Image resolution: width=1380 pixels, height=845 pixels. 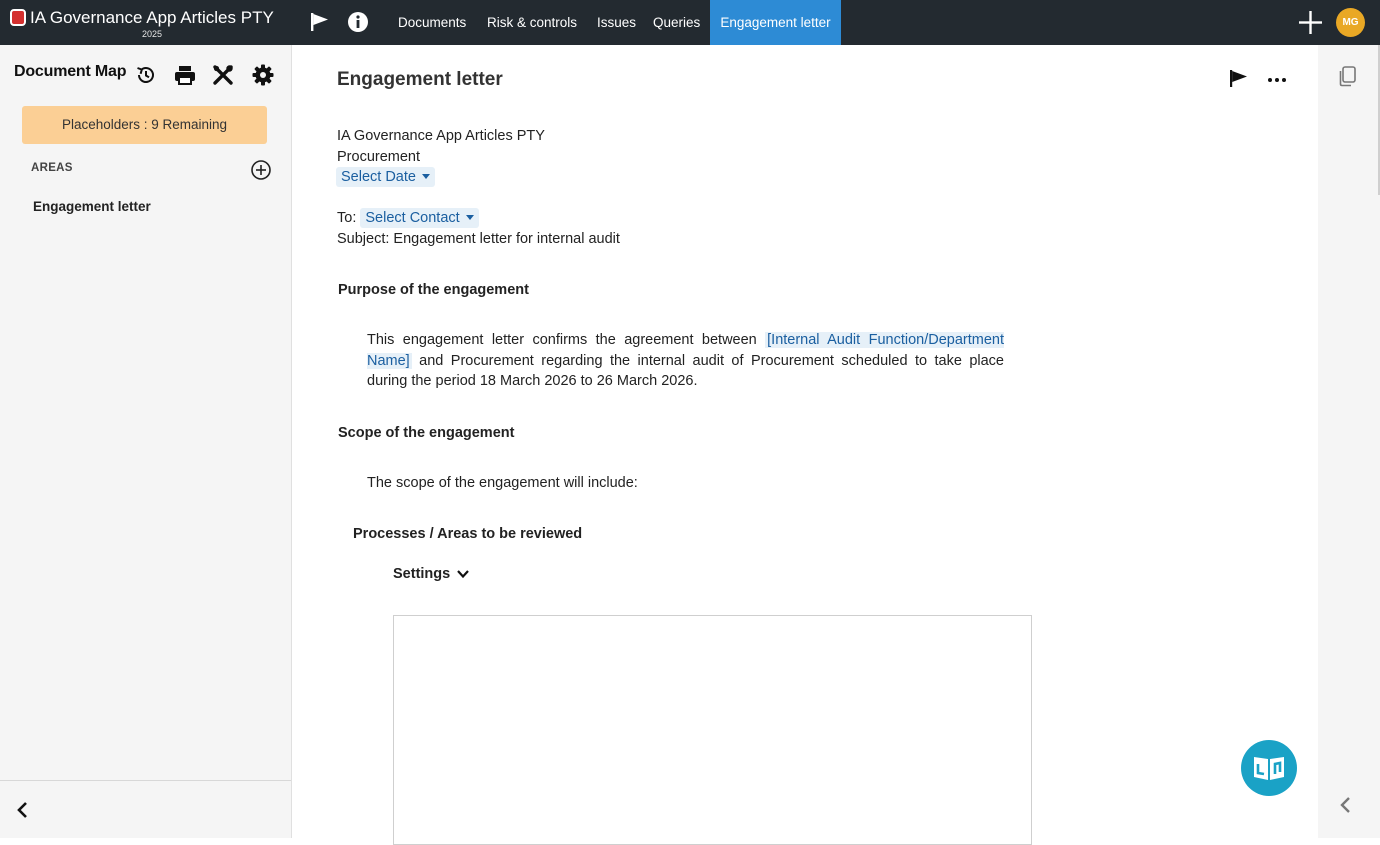 What do you see at coordinates (144, 125) in the screenshot?
I see `placeholders-remaining-badge: Placeholders : 9 Remaining` at bounding box center [144, 125].